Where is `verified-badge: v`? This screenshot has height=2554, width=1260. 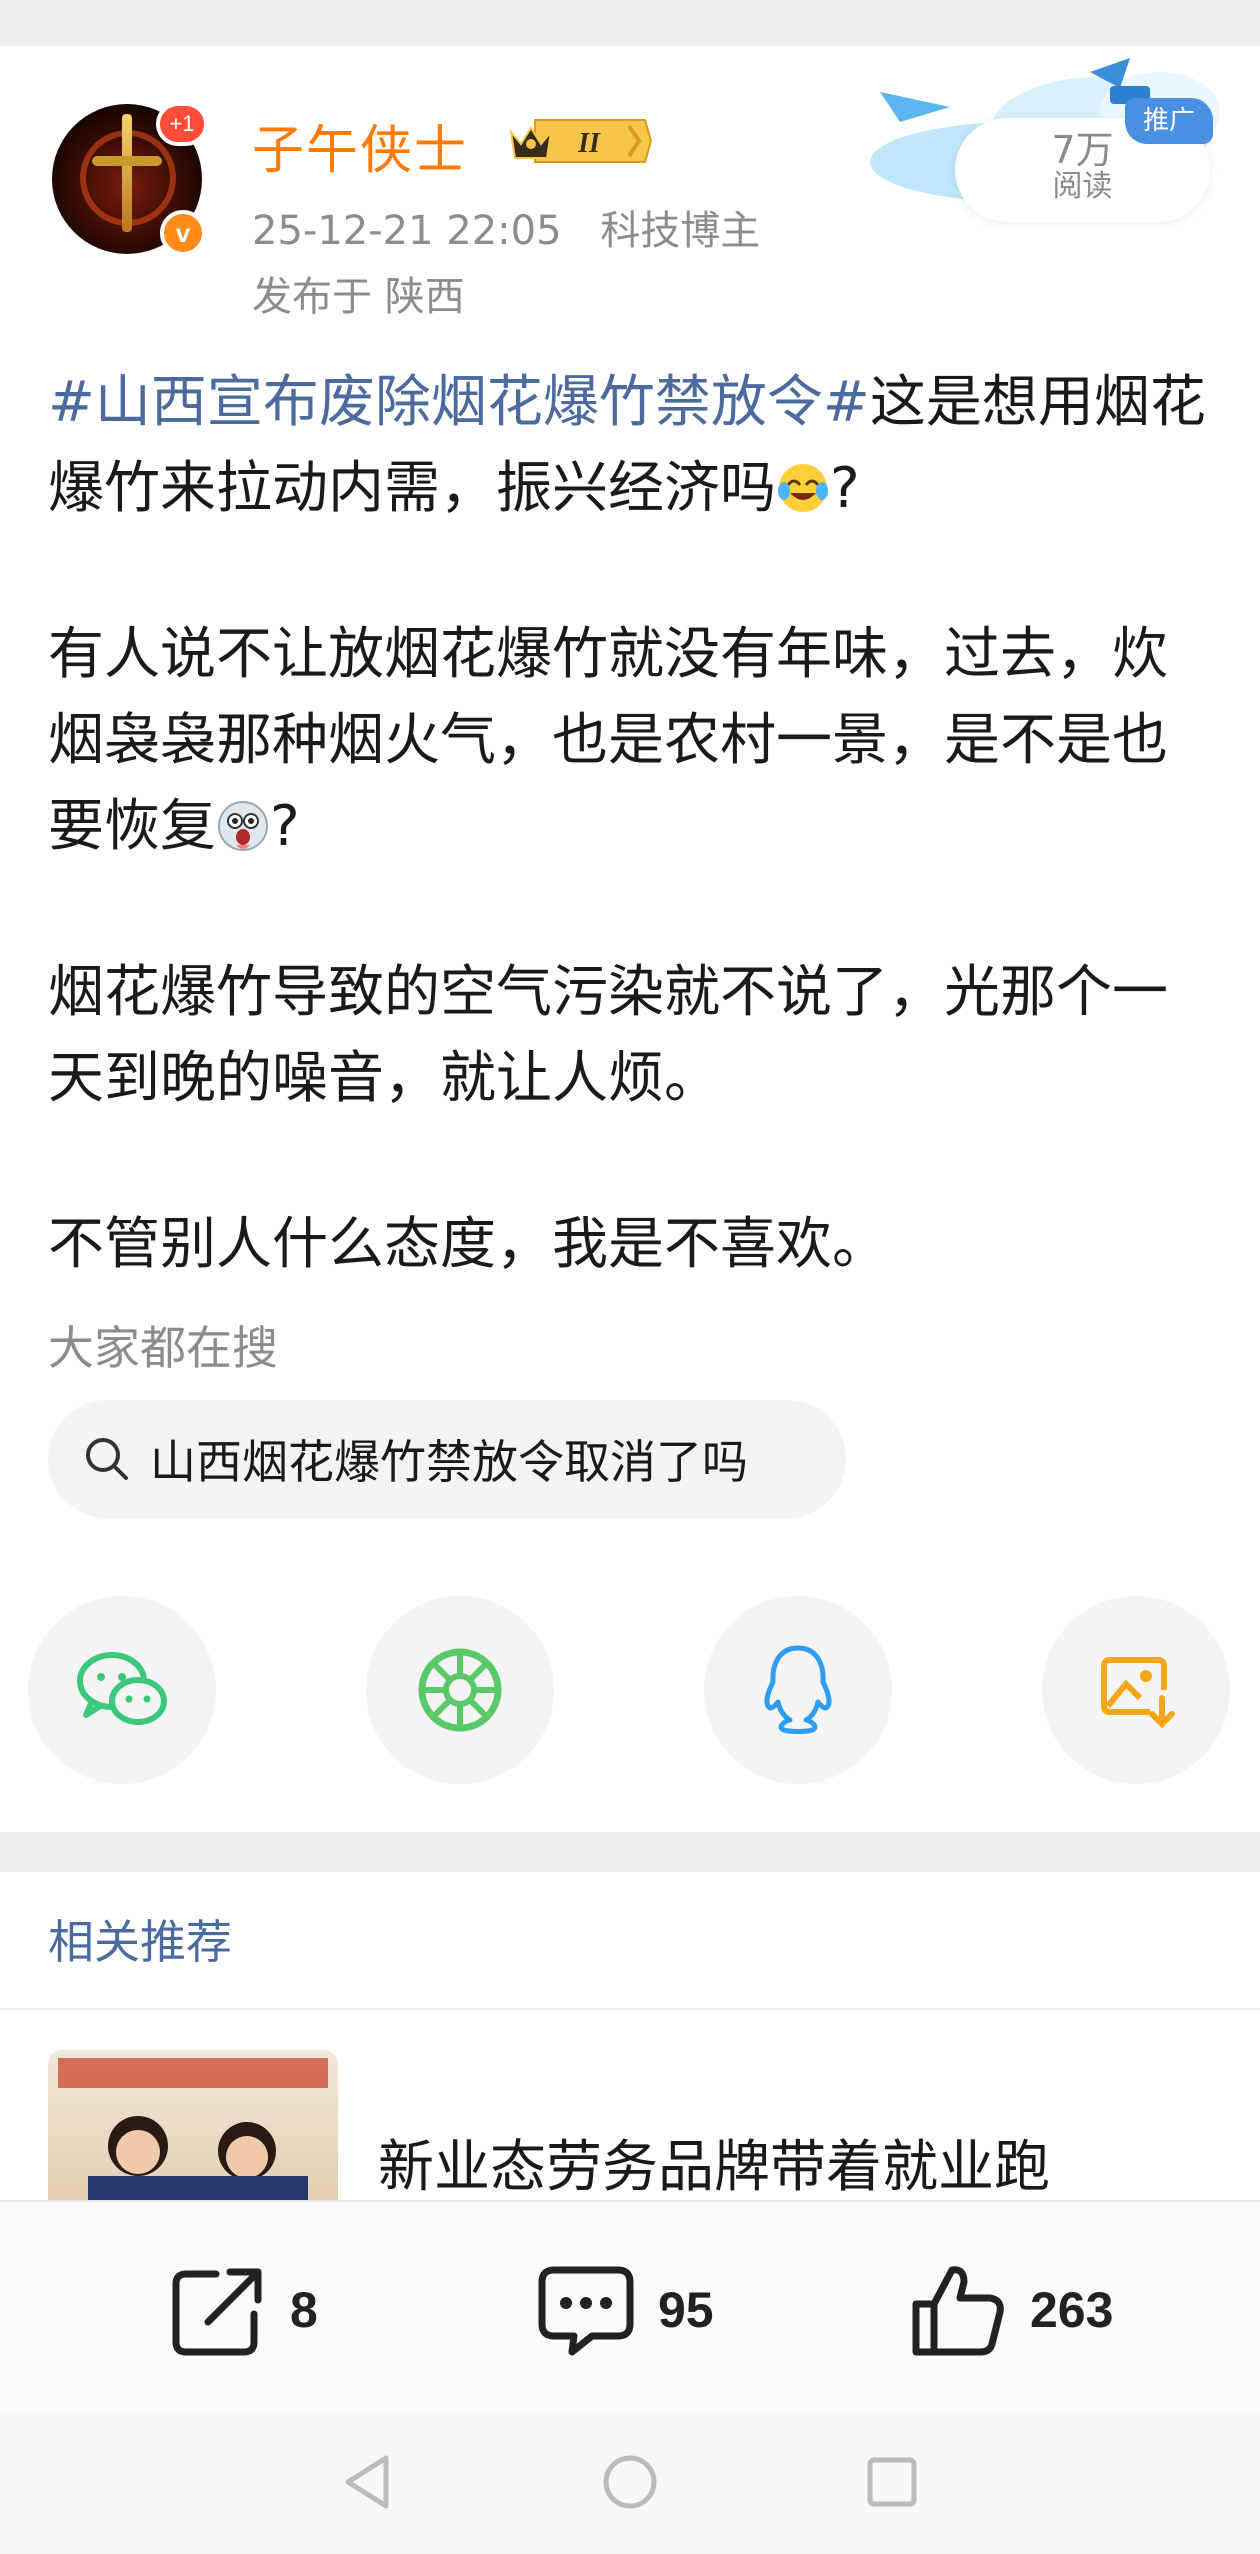 verified-badge: v is located at coordinates (183, 233).